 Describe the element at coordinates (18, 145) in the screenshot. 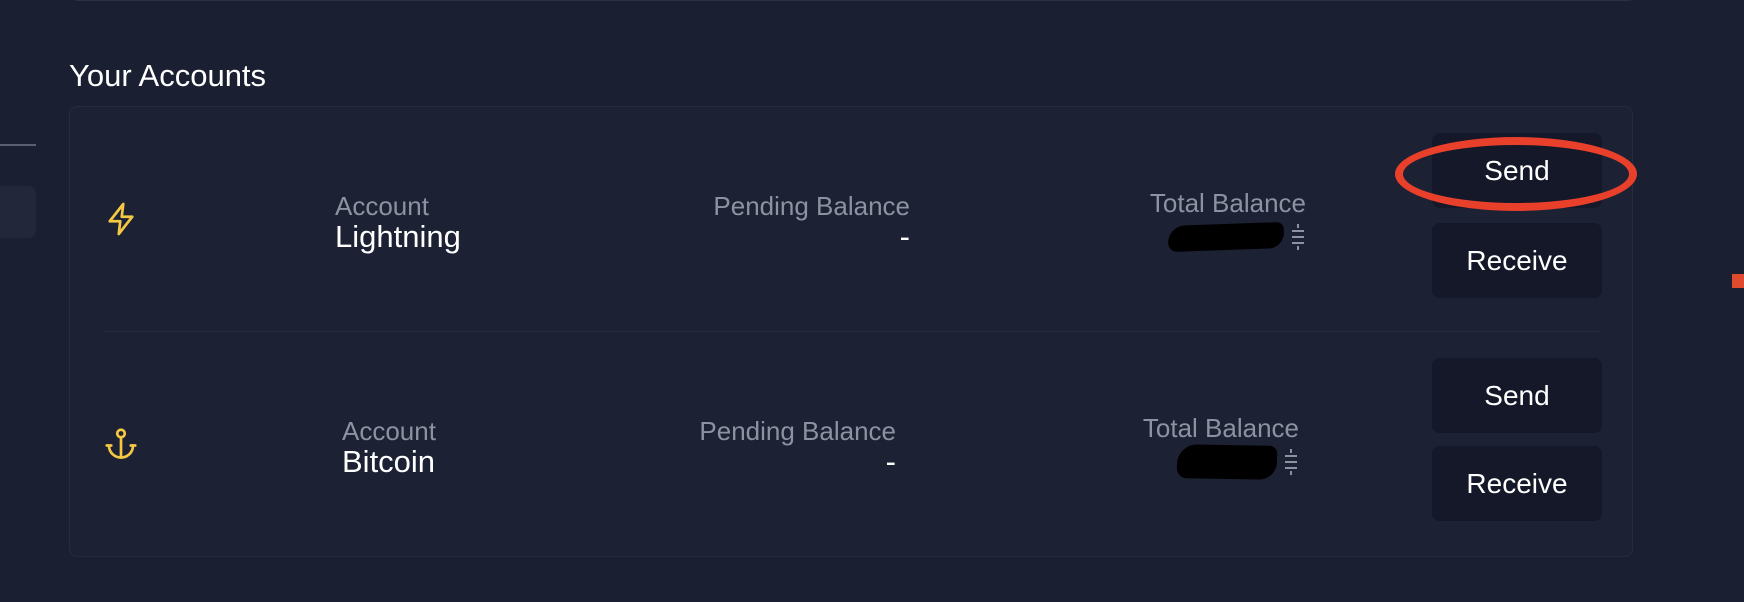

I see `sidebar-divider` at that location.